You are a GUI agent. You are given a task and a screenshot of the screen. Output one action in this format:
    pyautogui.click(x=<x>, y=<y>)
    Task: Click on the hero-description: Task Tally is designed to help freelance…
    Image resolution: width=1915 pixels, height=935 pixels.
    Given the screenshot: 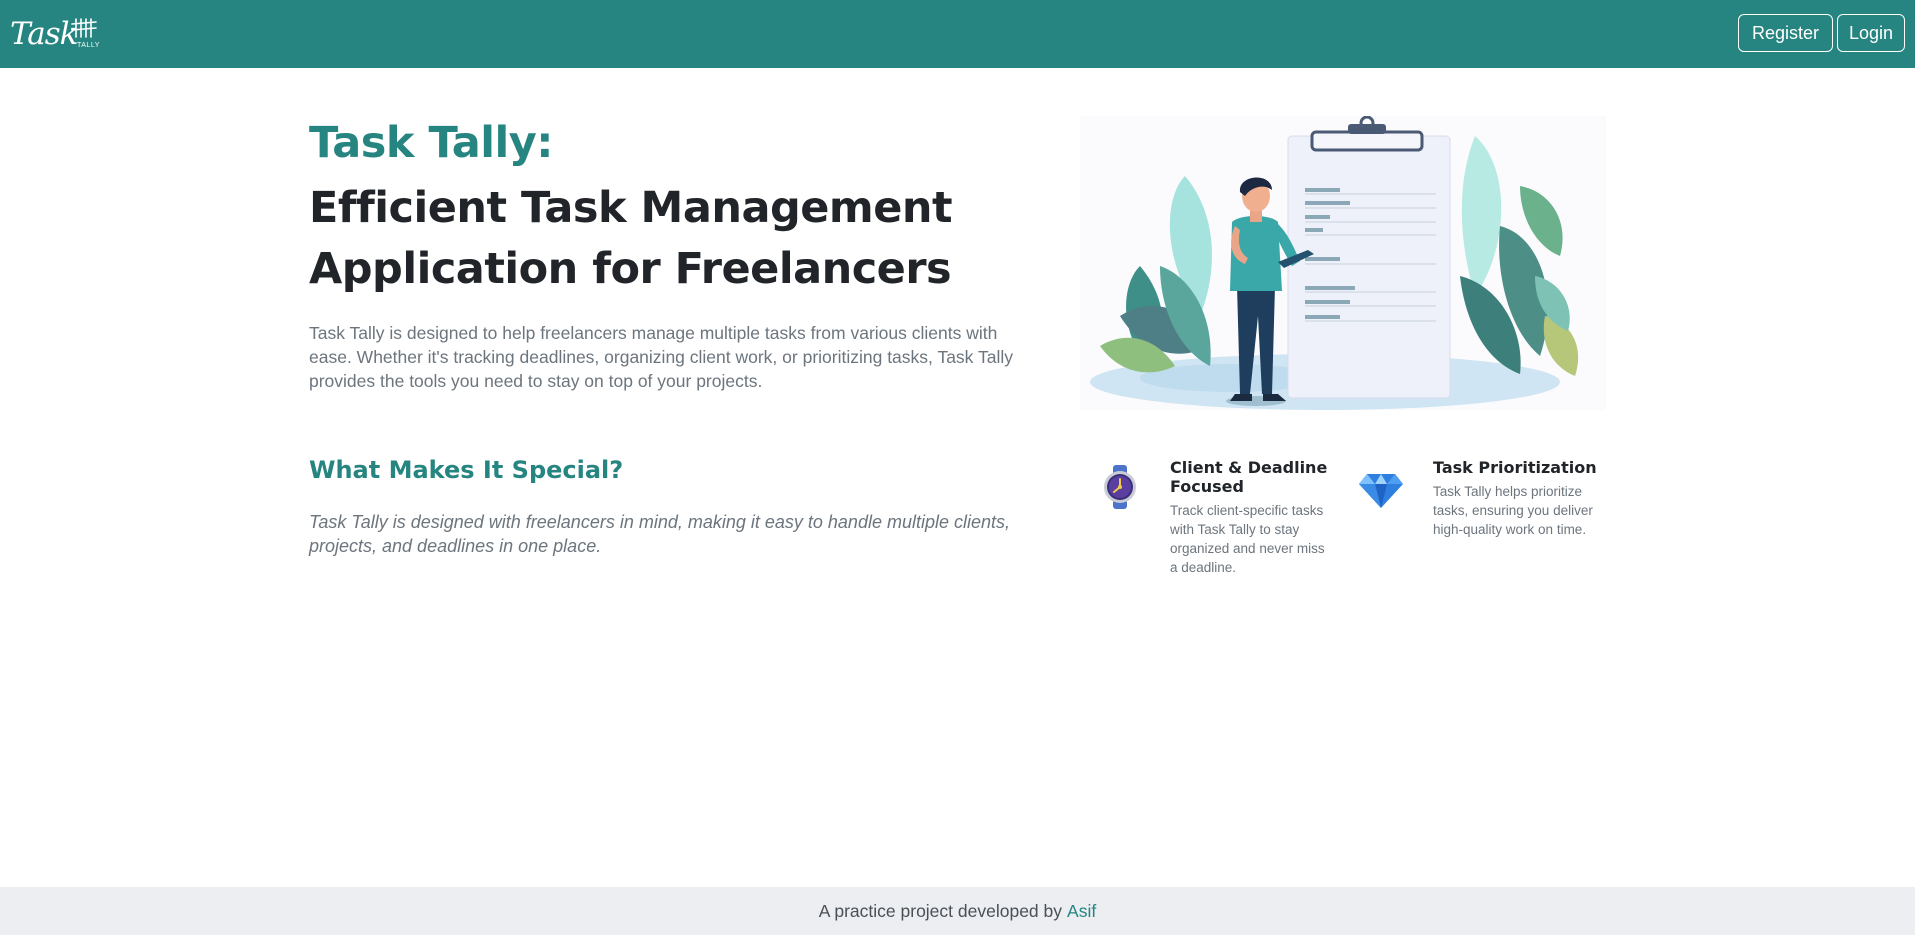 What is the action you would take?
    pyautogui.click(x=661, y=357)
    